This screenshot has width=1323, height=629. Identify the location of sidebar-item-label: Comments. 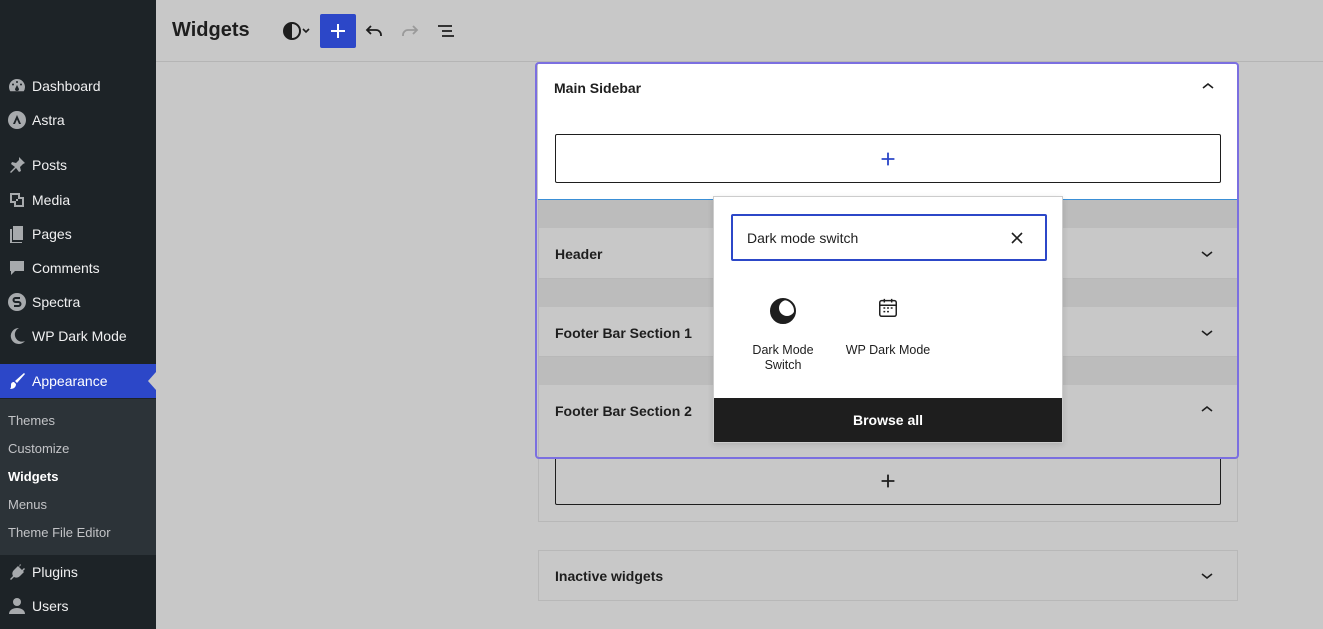
(66, 268).